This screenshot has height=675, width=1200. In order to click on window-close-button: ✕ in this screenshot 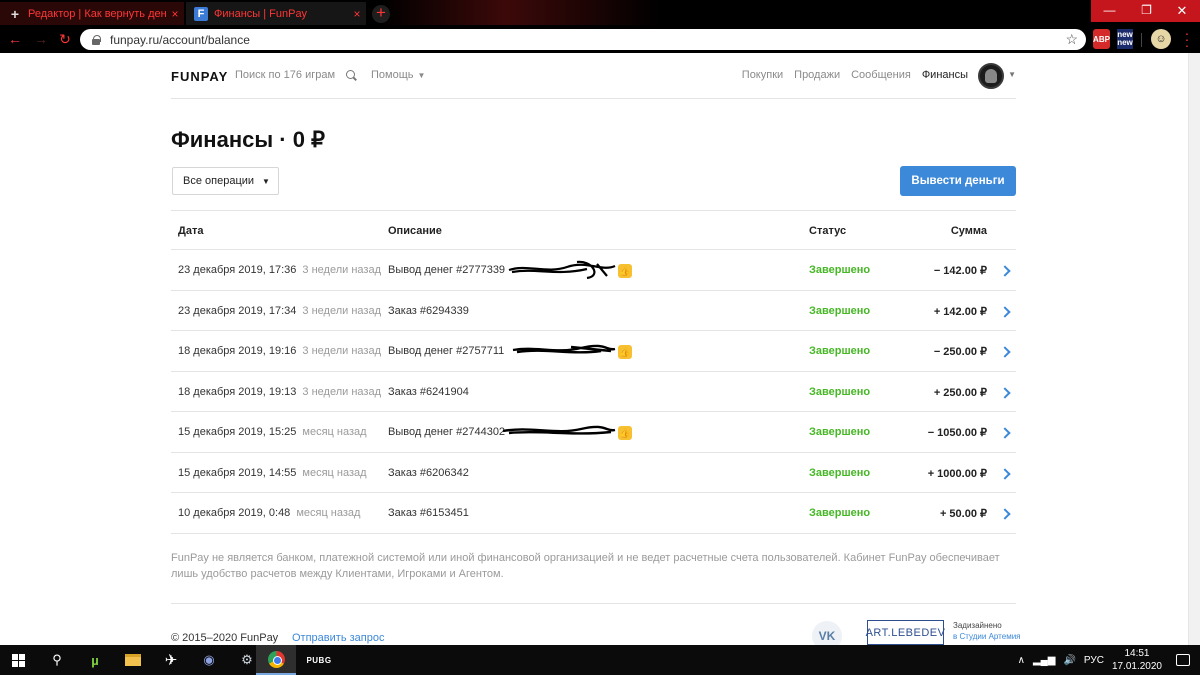, I will do `click(1182, 11)`.